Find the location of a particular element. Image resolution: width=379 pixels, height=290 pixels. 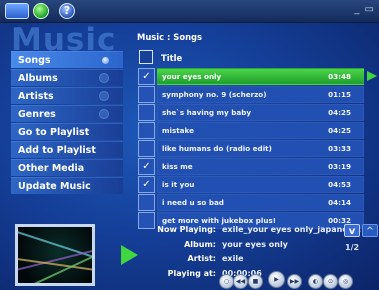

window-controls: _ ▭ is located at coordinates (364, 9).